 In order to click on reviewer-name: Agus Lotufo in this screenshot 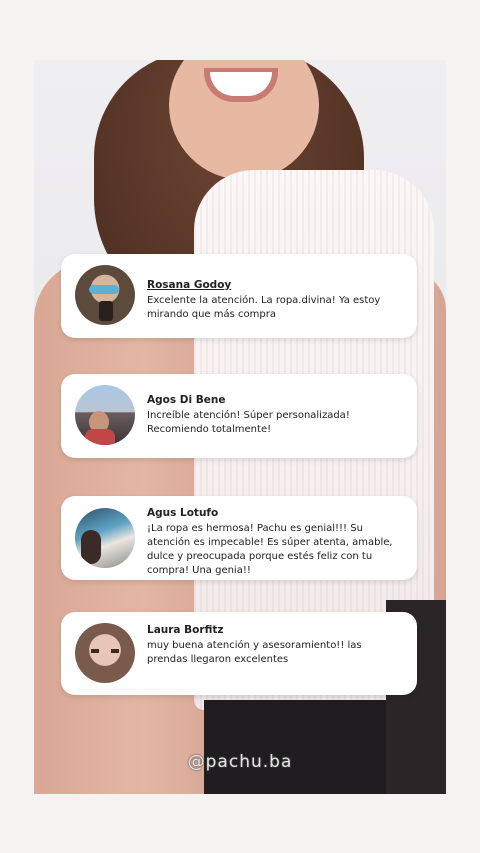, I will do `click(182, 513)`.